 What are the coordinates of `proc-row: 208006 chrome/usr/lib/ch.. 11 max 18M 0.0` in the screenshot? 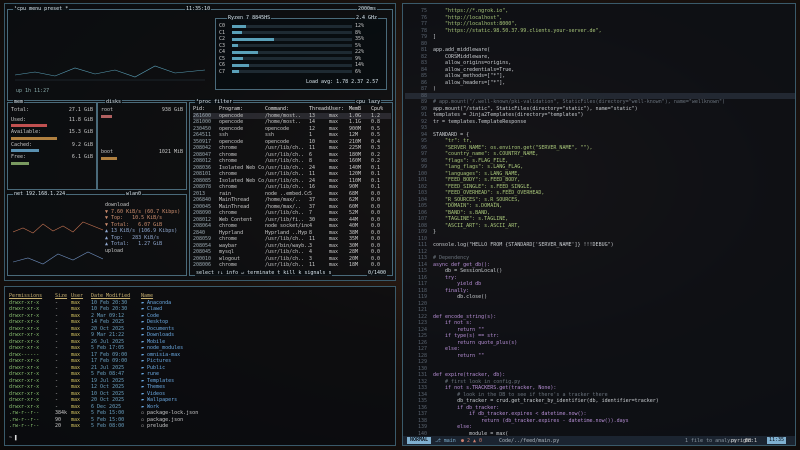 It's located at (292, 265).